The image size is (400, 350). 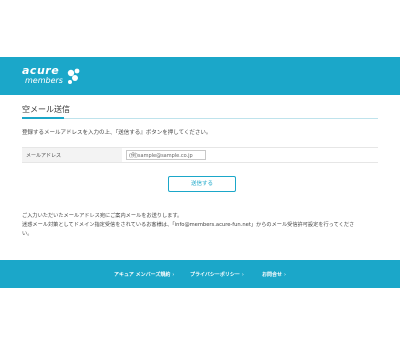 What do you see at coordinates (202, 184) in the screenshot?
I see `send-button: 送信する` at bounding box center [202, 184].